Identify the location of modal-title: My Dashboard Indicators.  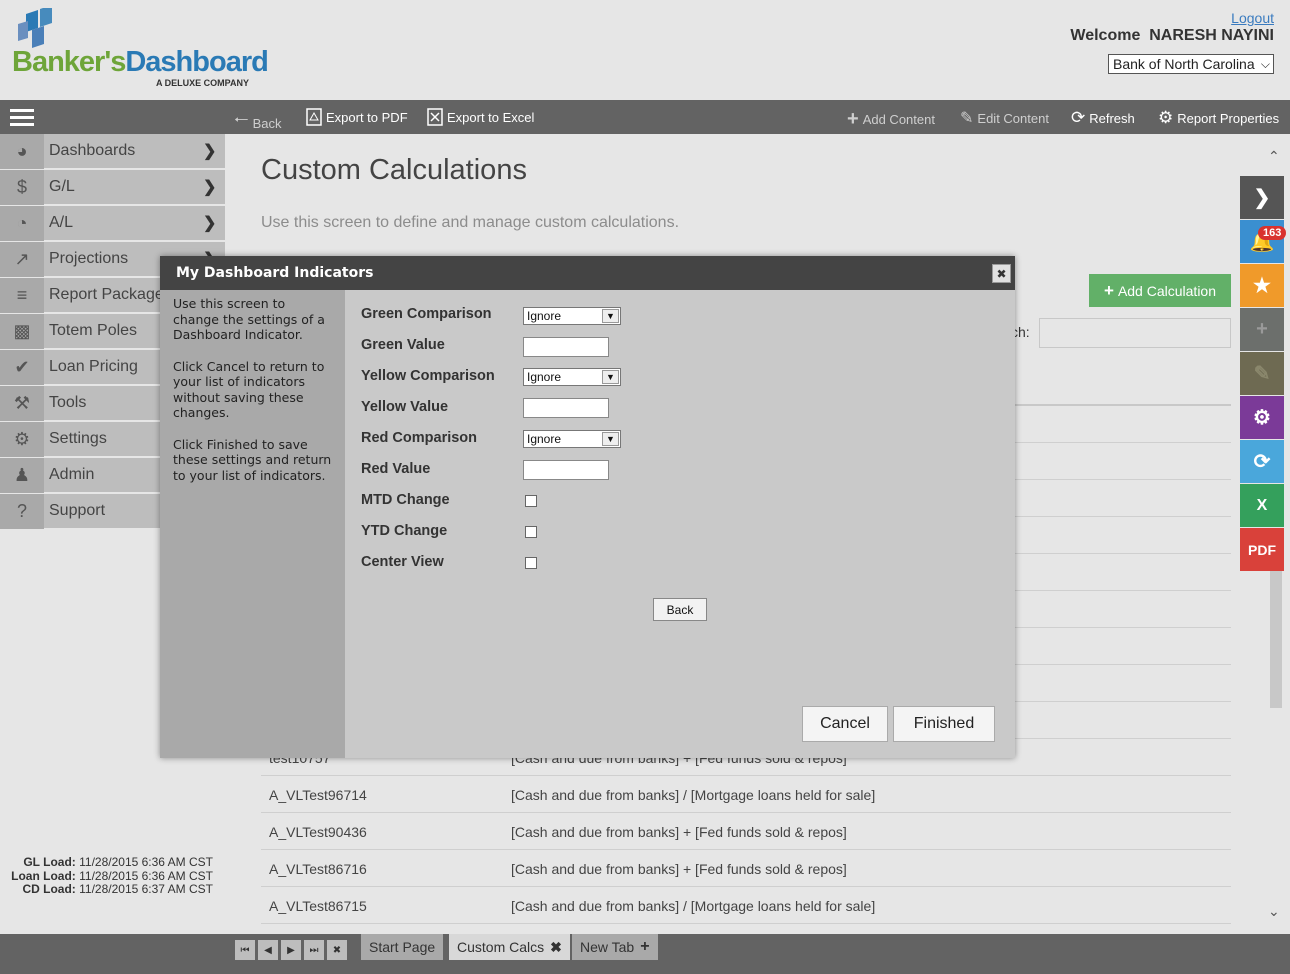
(587, 273).